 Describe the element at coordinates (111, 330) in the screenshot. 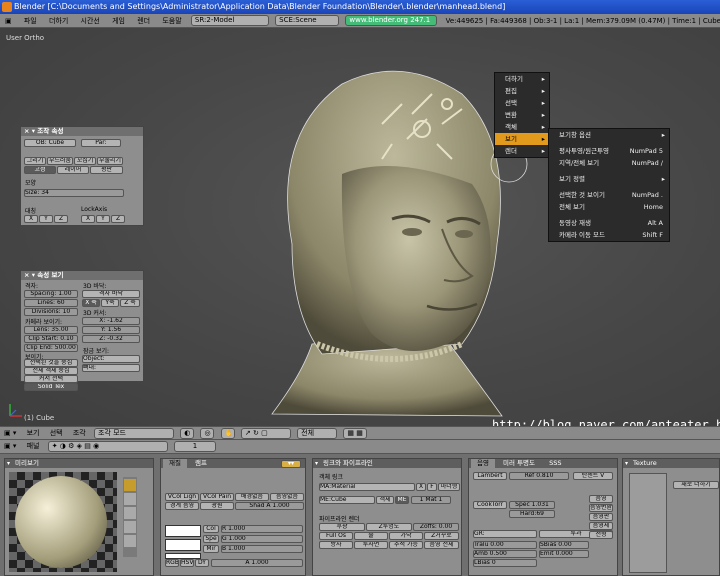

I see `cursor-y-field: Y: 1.56` at that location.